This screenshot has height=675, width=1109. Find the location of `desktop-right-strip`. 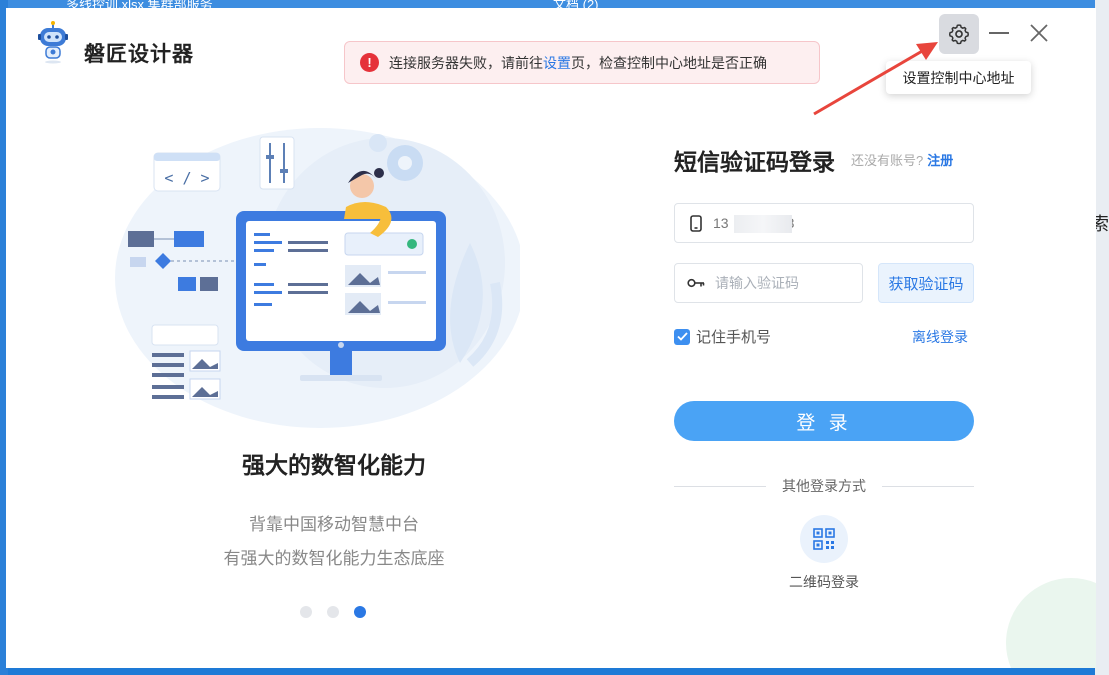

desktop-right-strip is located at coordinates (1102, 337).